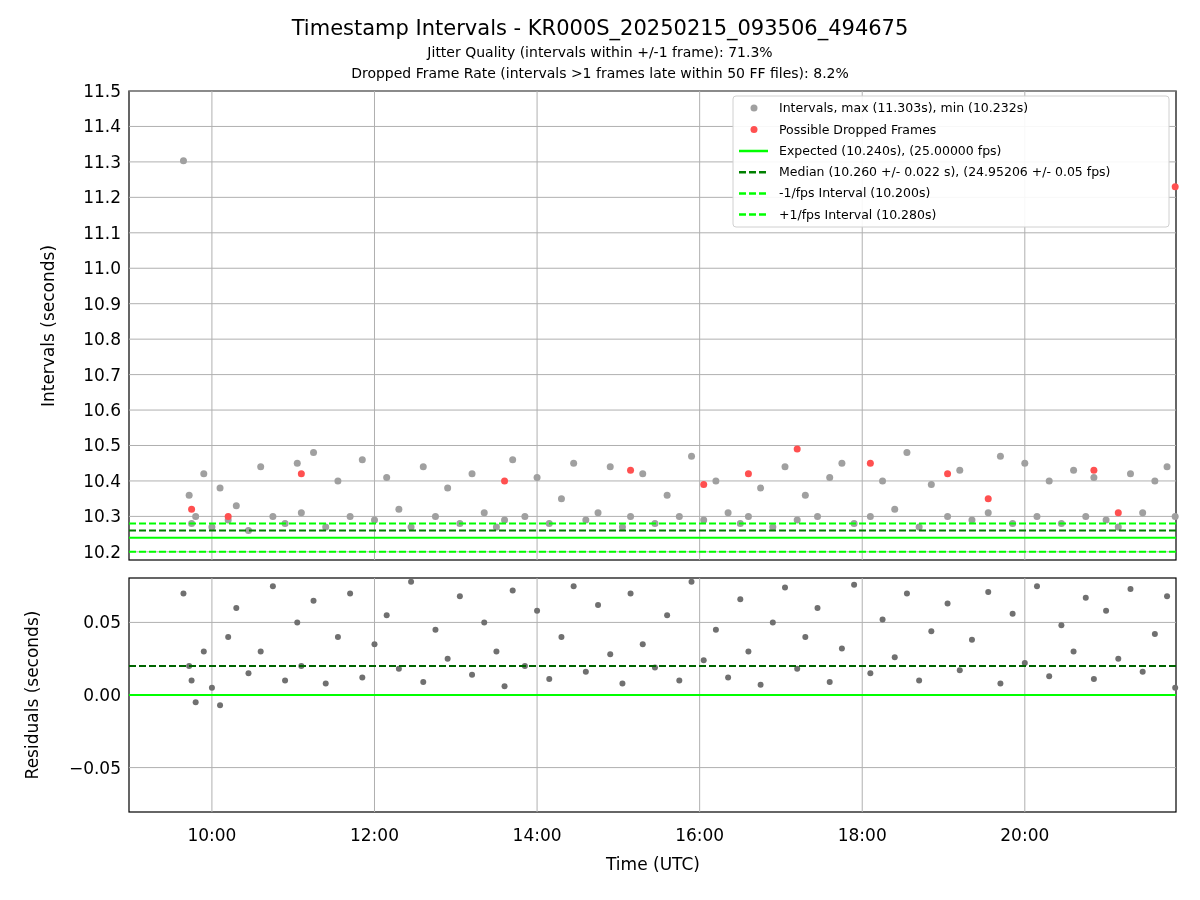 The height and width of the screenshot is (900, 1200). What do you see at coordinates (102, 516) in the screenshot?
I see `tick-label: 10.3` at bounding box center [102, 516].